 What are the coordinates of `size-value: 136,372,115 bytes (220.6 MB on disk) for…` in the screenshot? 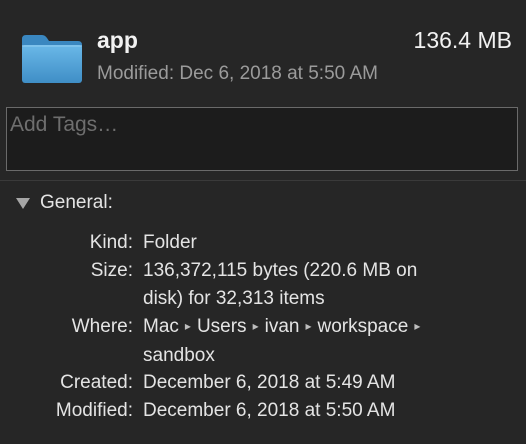 It's located at (323, 285).